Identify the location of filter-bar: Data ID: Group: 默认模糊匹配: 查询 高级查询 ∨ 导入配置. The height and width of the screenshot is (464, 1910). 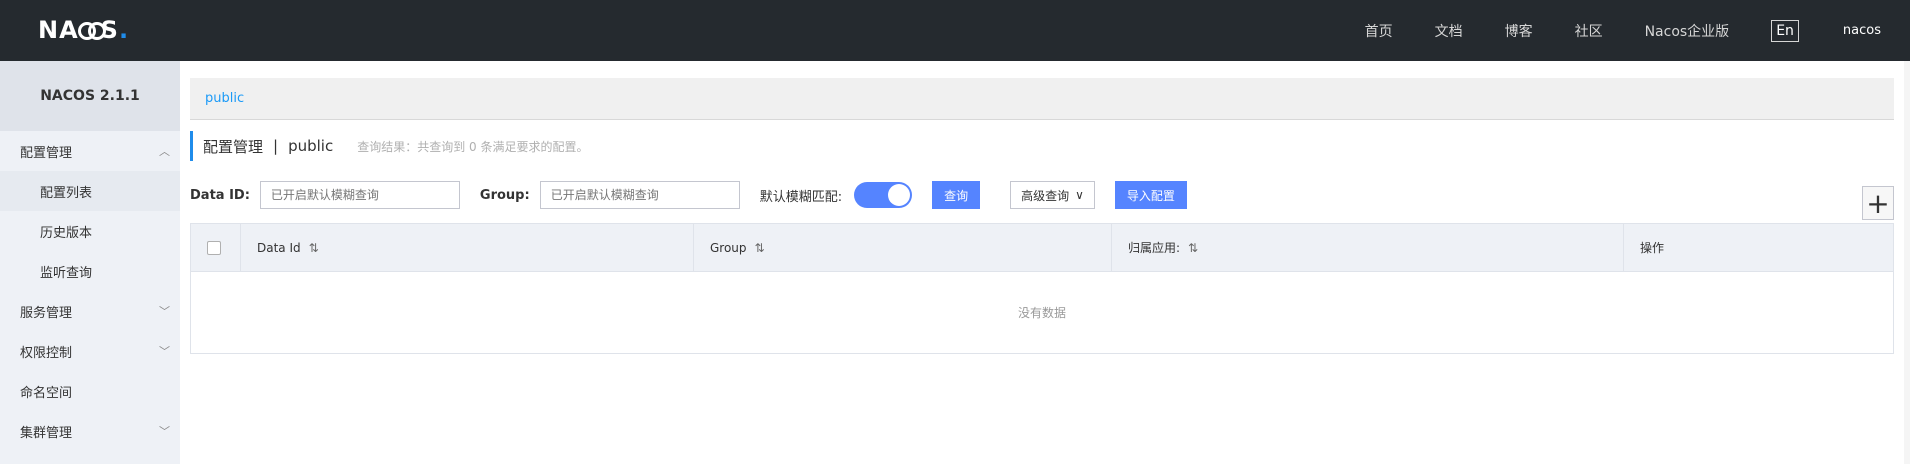
(1042, 195).